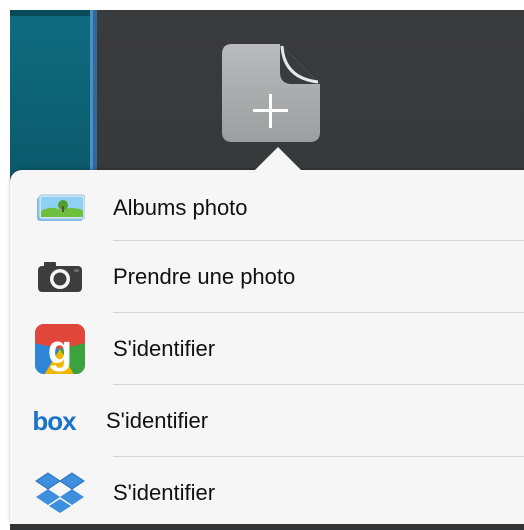 The width and height of the screenshot is (524, 530). I want to click on menu-item-box: box S'identifier, so click(267, 420).